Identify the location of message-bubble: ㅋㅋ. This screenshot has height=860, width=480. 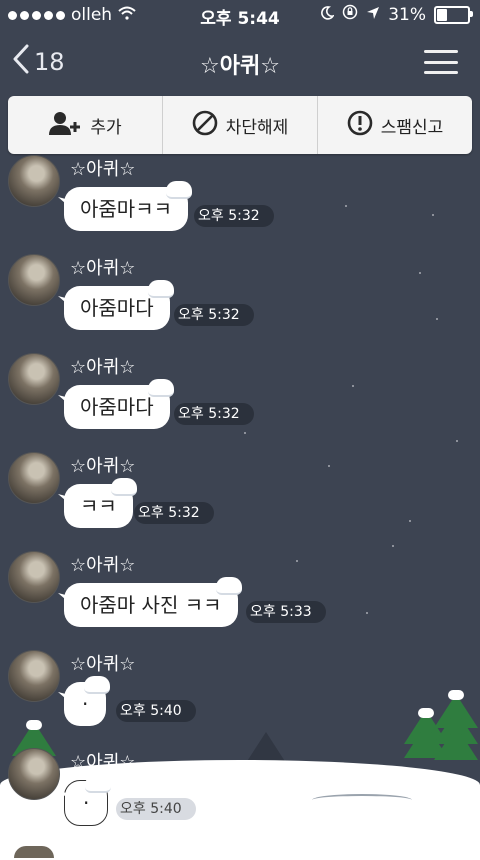
(100, 503).